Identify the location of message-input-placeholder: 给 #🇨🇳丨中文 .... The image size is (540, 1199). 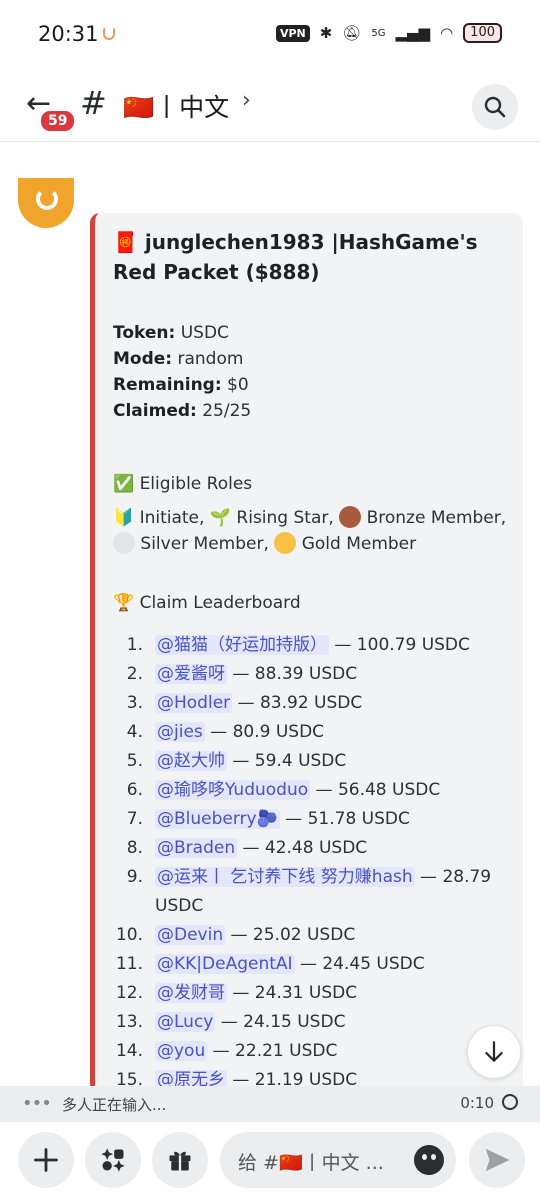
(311, 1163).